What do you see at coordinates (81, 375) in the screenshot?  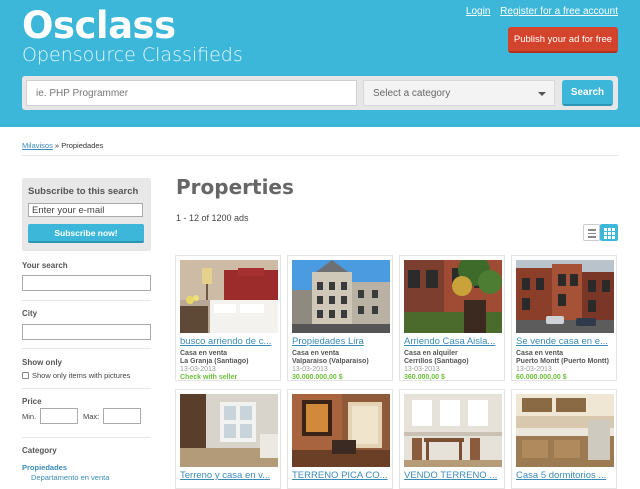 I see `pictures-checkbox-label: Show only items with pictures` at bounding box center [81, 375].